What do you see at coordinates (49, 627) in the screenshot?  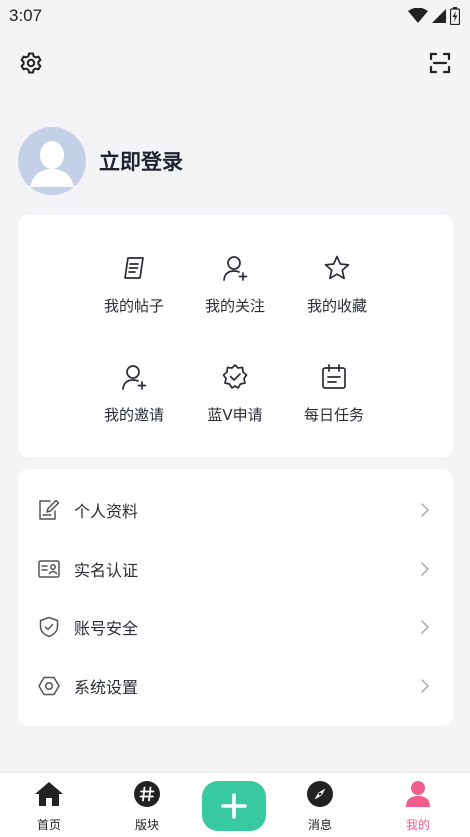 I see `shield-check-icon` at bounding box center [49, 627].